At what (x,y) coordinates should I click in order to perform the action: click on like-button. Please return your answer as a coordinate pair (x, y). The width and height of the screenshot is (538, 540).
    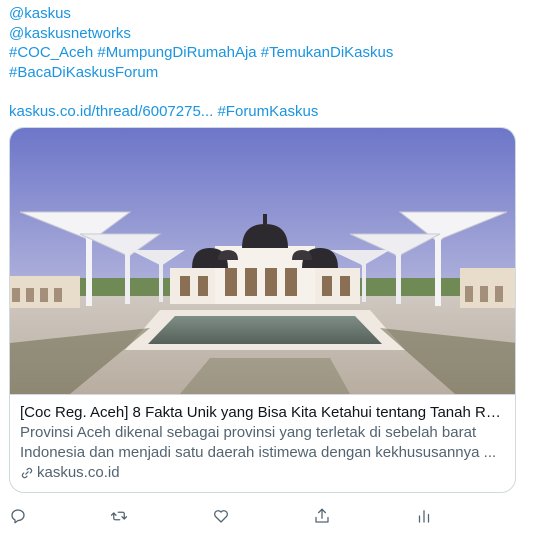
    Looking at the image, I should click on (221, 516).